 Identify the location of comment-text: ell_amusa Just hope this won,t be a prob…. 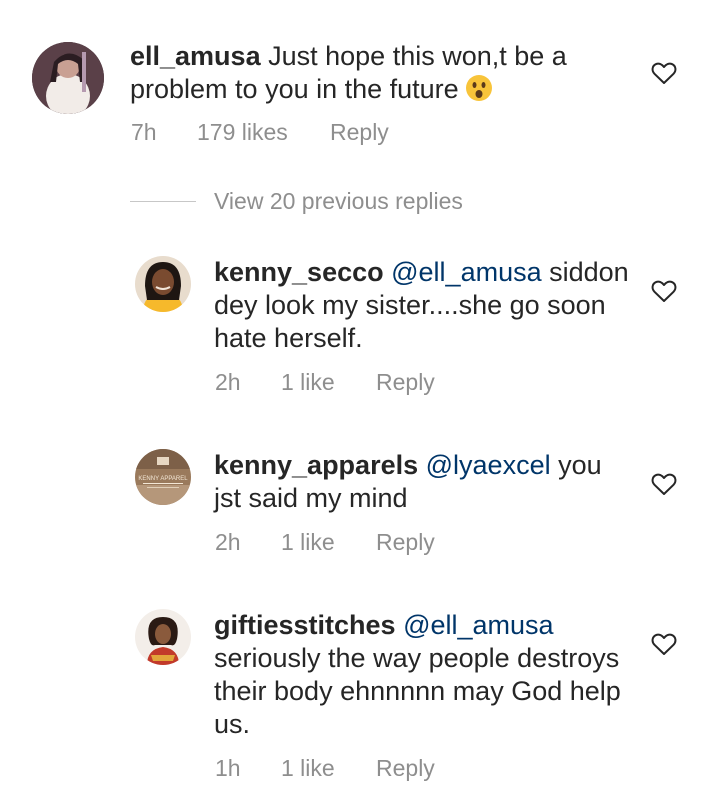
(380, 73).